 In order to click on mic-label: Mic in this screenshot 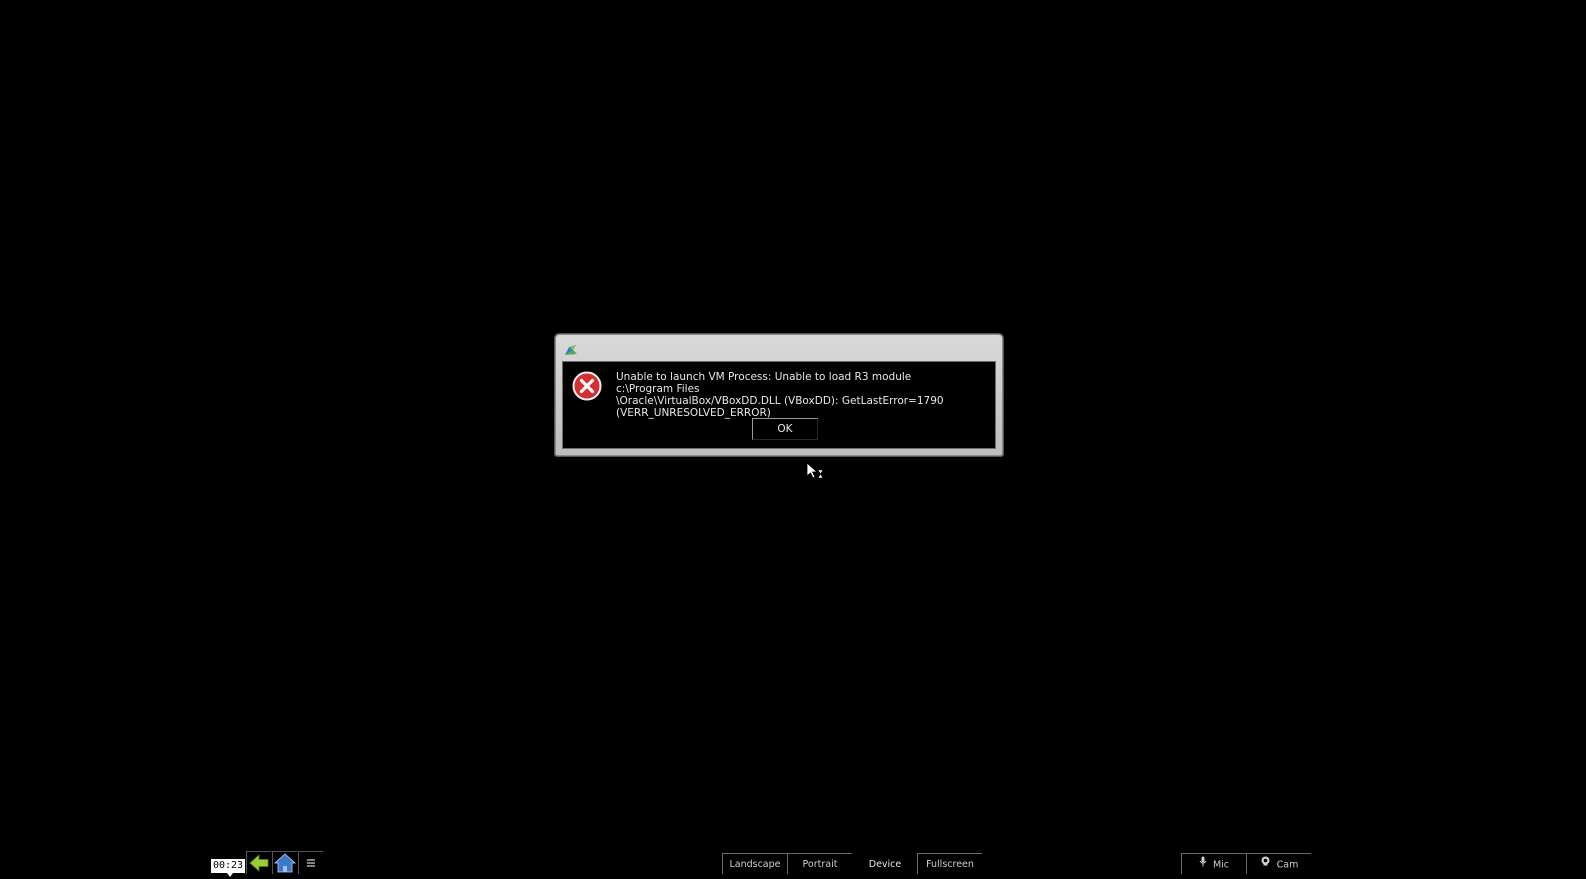, I will do `click(1221, 865)`.